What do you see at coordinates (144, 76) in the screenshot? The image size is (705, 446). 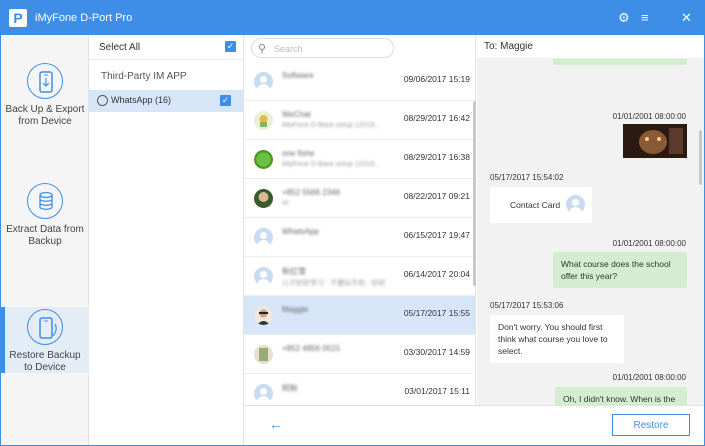 I see `section-title: Third-Party IM APP` at bounding box center [144, 76].